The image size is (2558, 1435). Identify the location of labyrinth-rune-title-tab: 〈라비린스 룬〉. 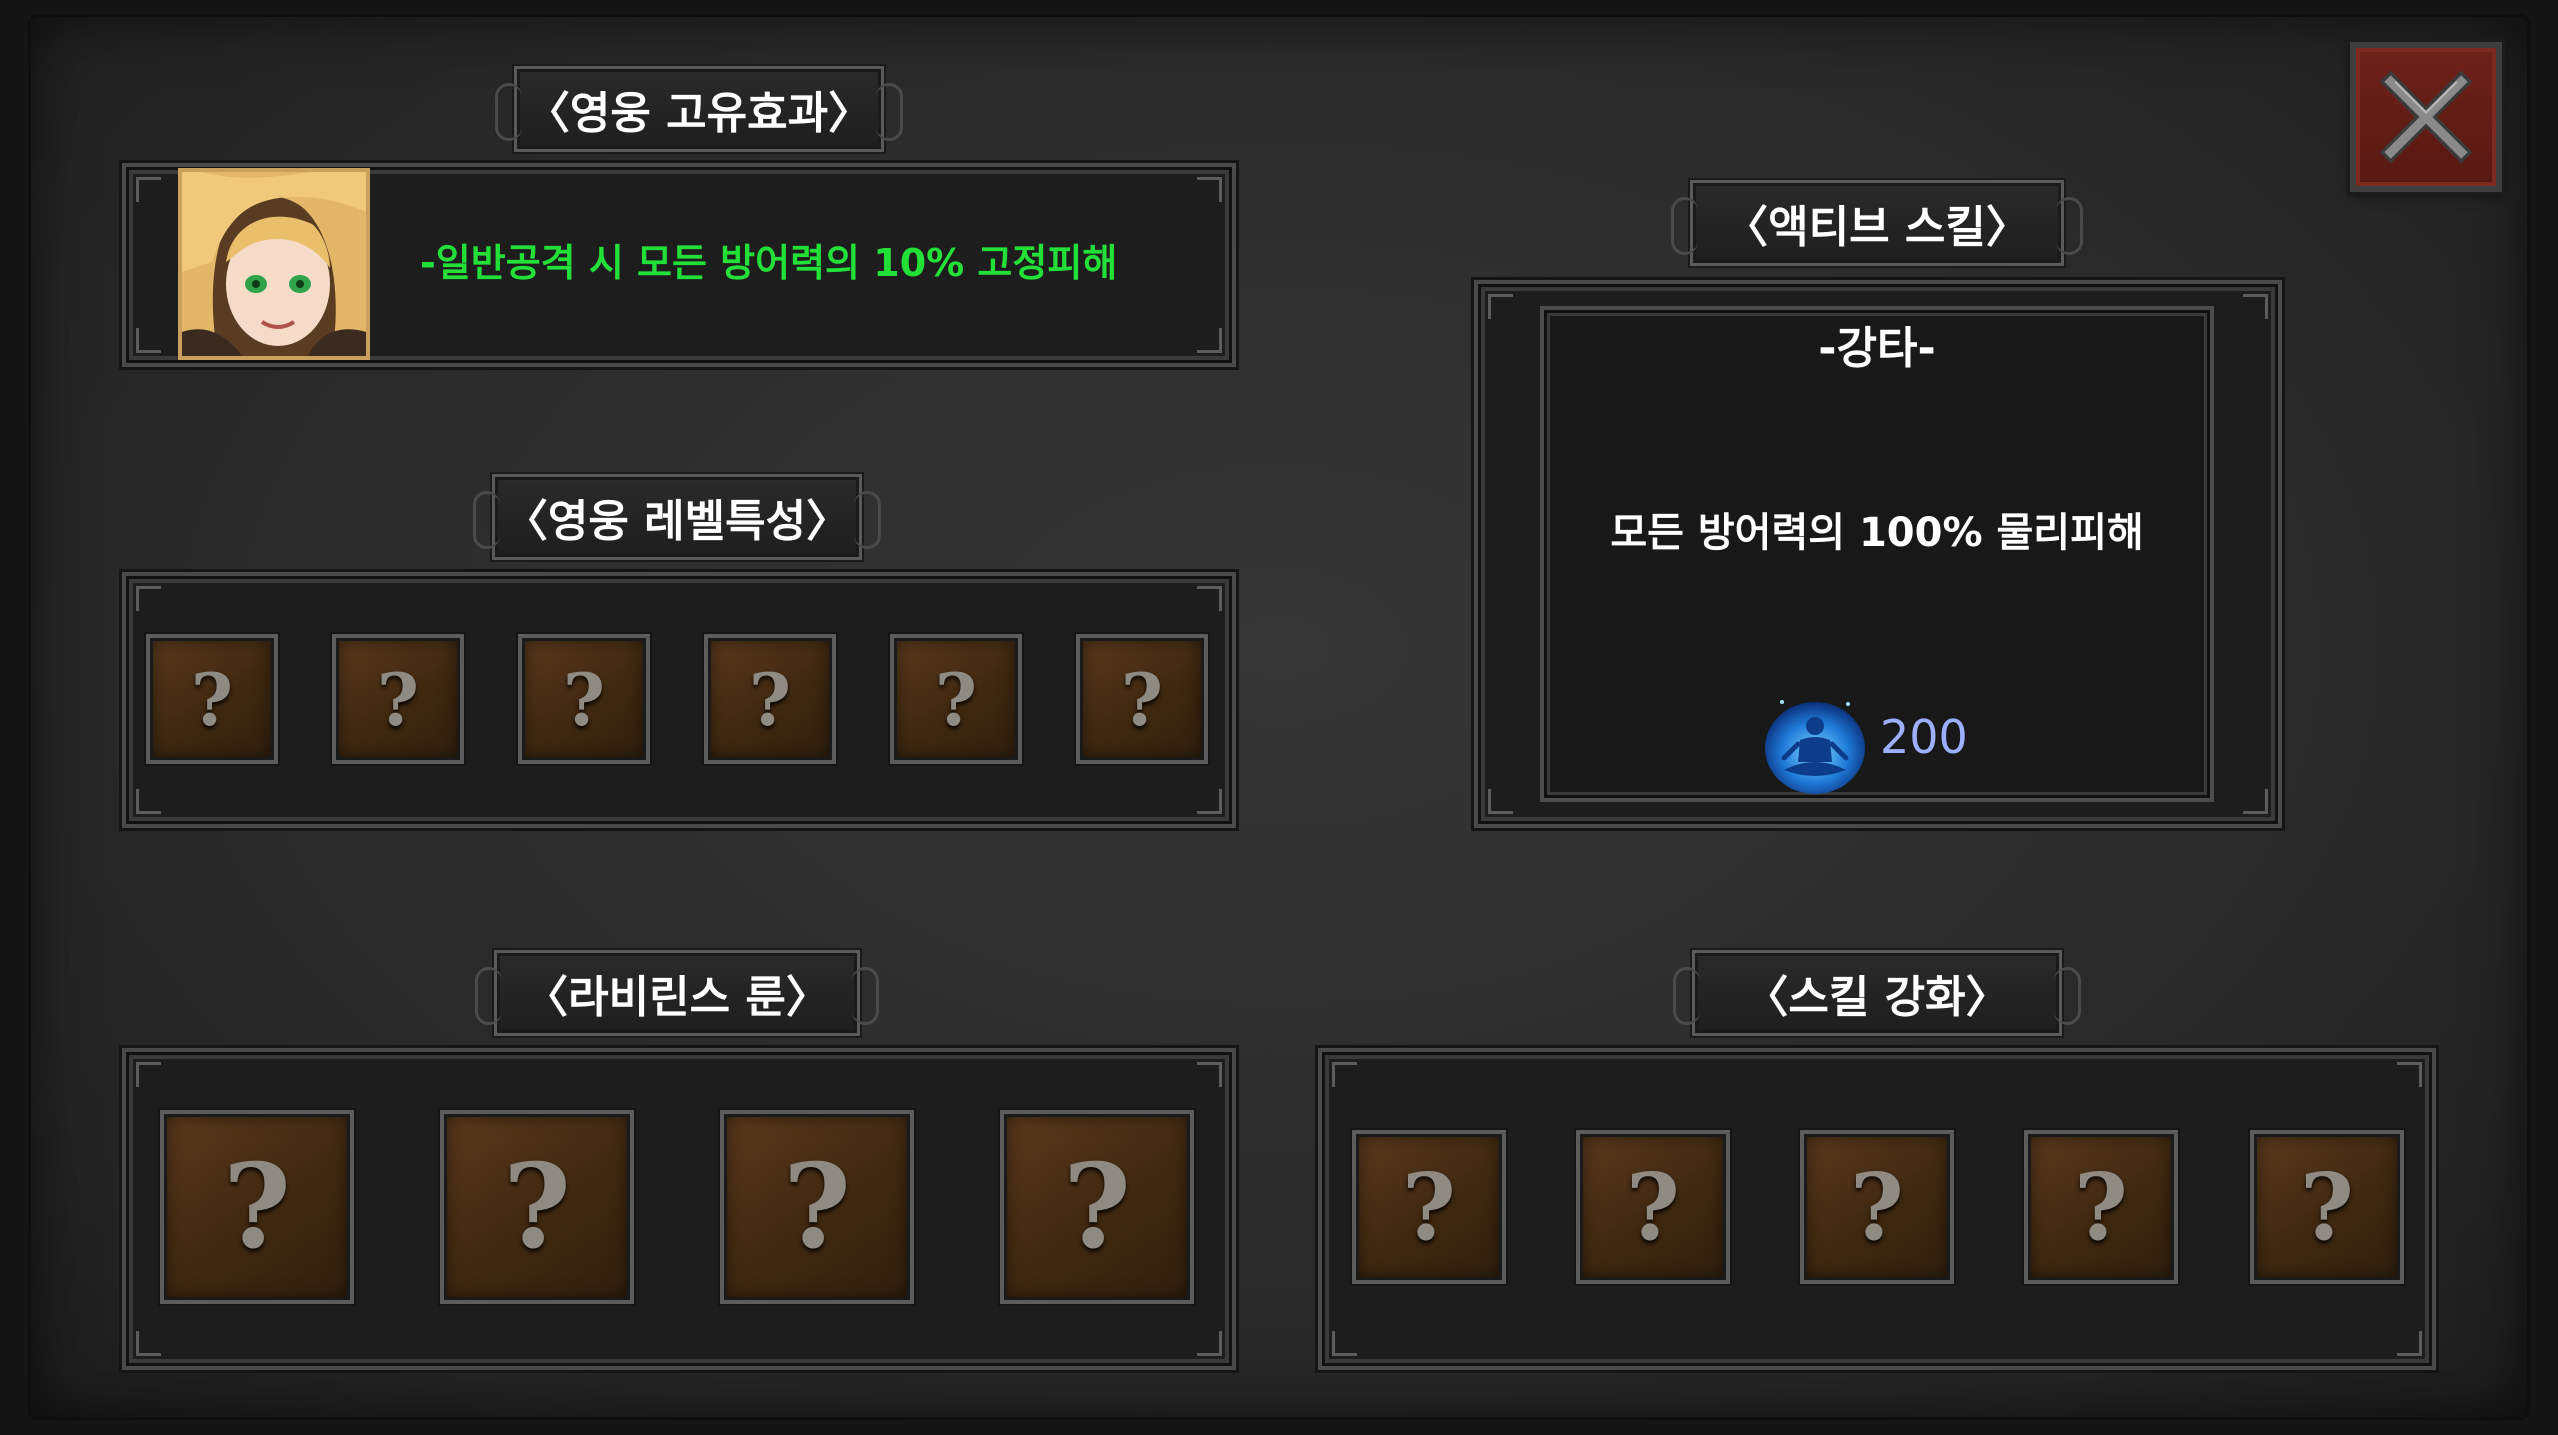
(677, 993).